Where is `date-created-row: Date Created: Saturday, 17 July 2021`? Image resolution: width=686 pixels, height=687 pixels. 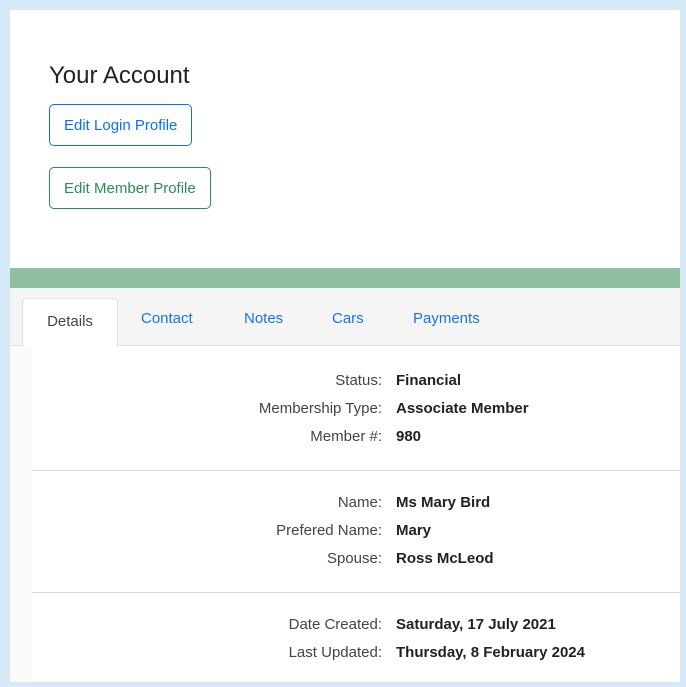 date-created-row: Date Created: Saturday, 17 July 2021 is located at coordinates (345, 628).